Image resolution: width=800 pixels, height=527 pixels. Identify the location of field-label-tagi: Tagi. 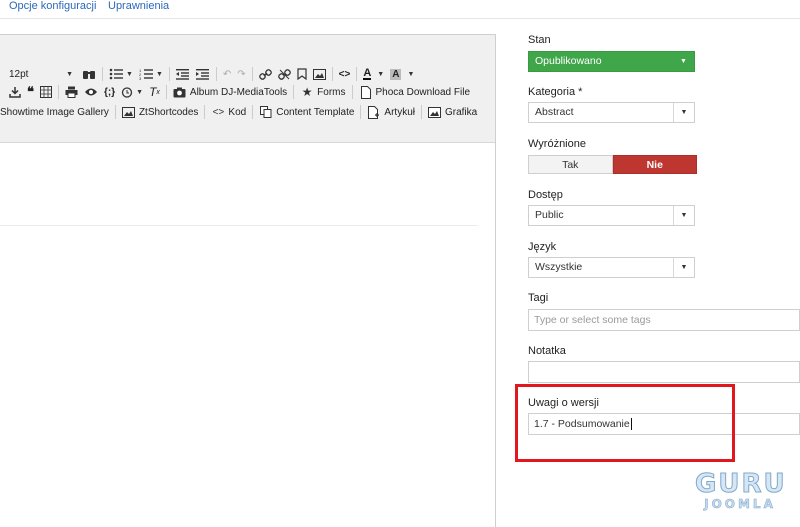
(538, 298).